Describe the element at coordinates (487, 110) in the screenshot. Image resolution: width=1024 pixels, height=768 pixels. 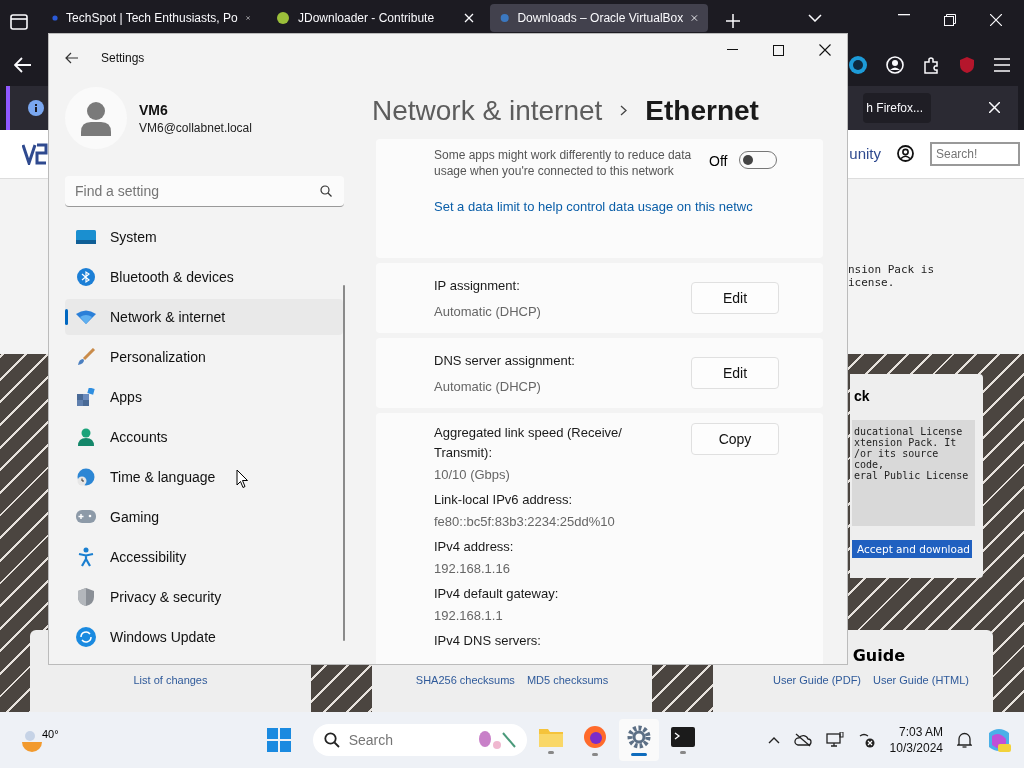
I see `breadcrumb-link: Network & internet` at that location.